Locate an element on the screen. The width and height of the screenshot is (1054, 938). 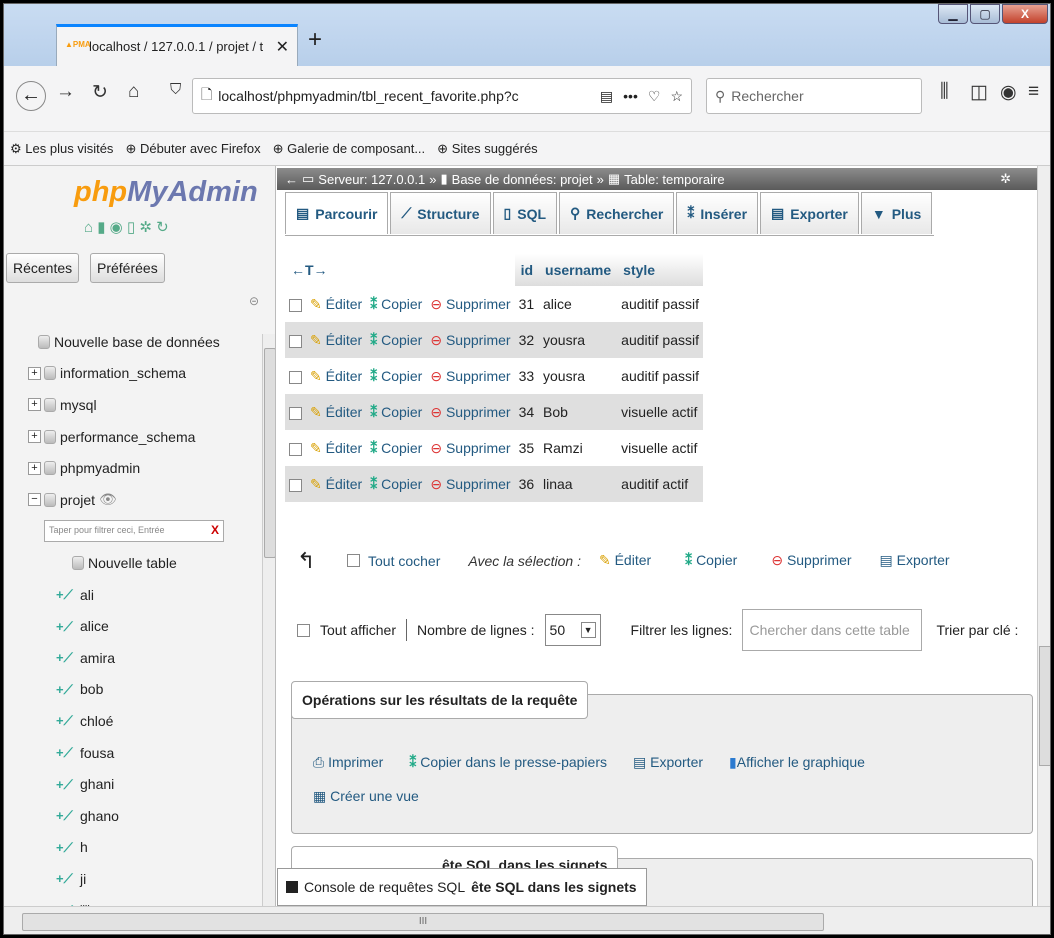
bookmark-most-visited: ⚙ Les plus visités is located at coordinates (61, 149).